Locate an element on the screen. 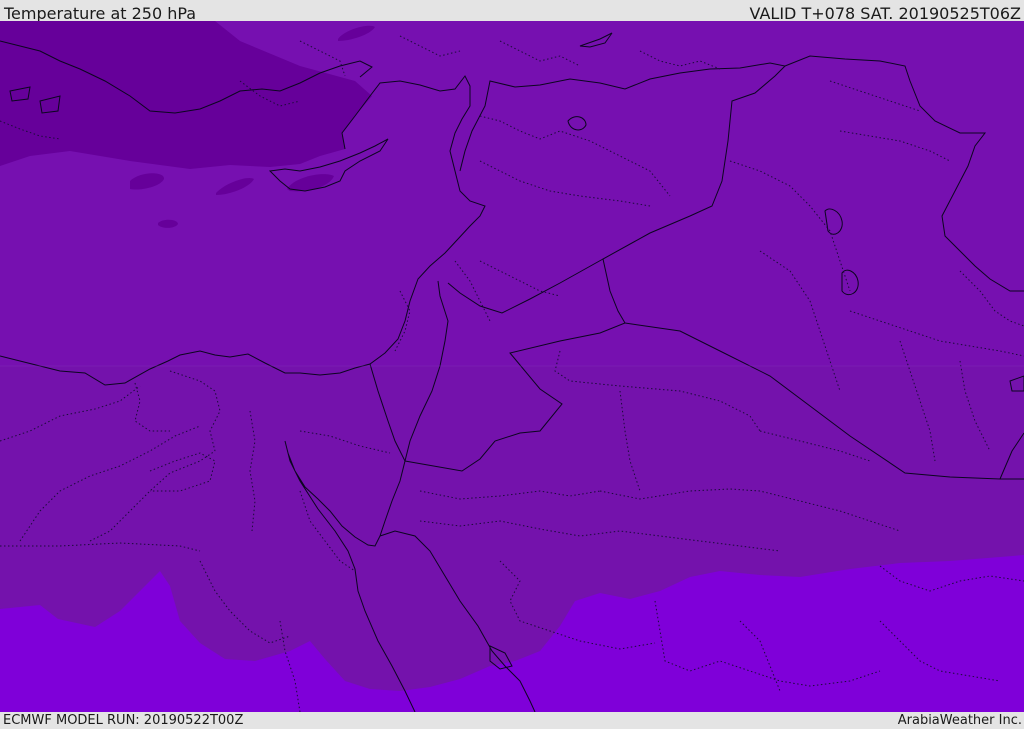 Image resolution: width=1024 pixels, height=729 pixels. model-run-label: ECMWF MODEL RUN: 20190522T00Z is located at coordinates (123, 720).